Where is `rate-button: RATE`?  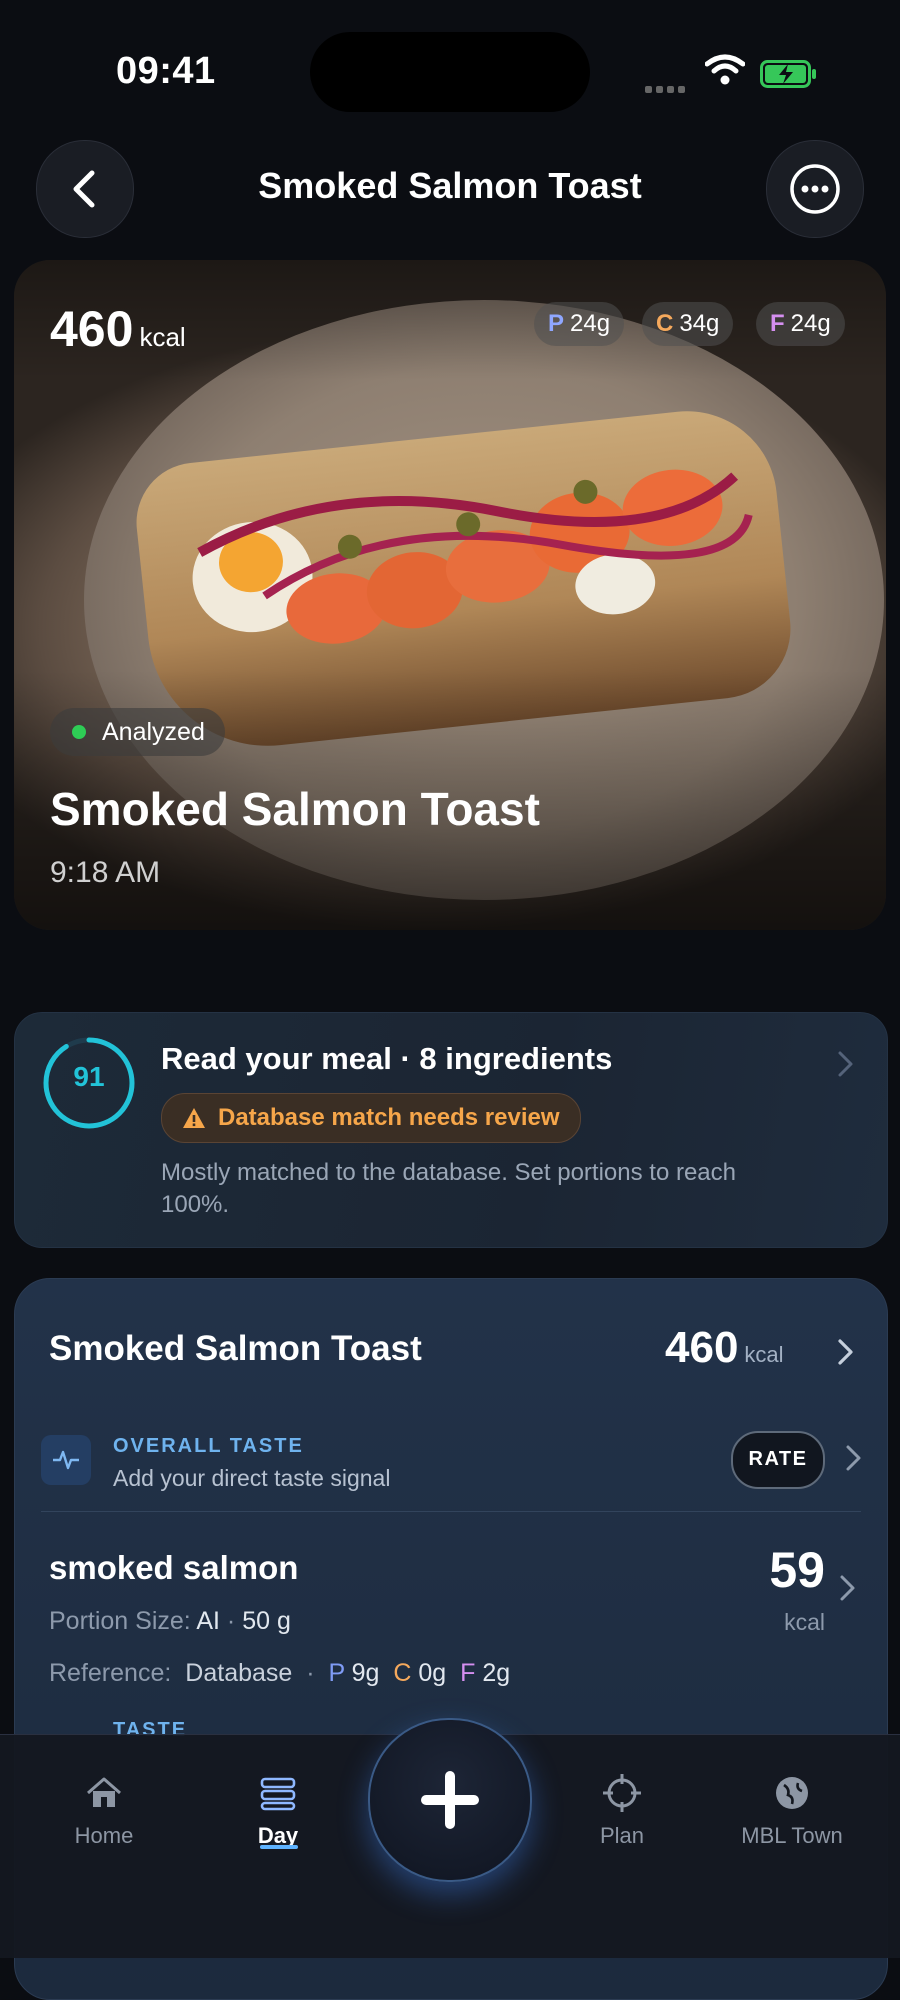
rate-button: RATE is located at coordinates (778, 1460).